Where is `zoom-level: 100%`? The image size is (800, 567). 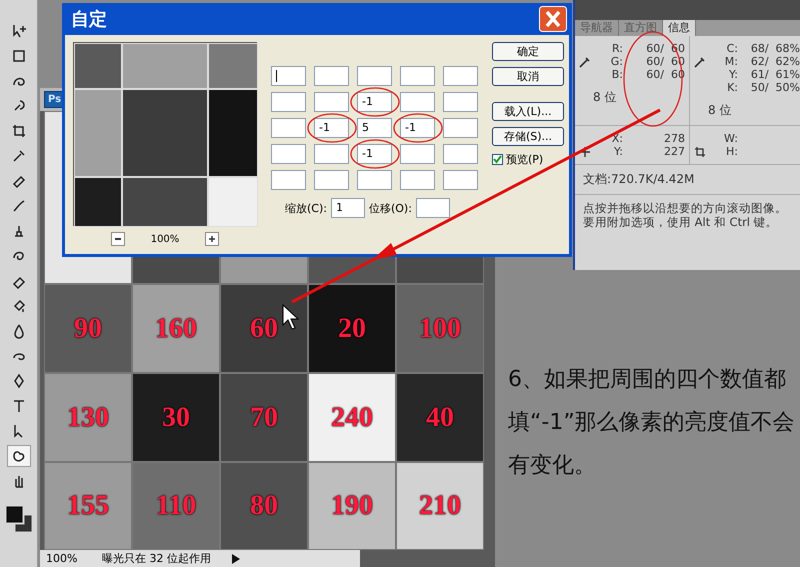 zoom-level: 100% is located at coordinates (62, 559).